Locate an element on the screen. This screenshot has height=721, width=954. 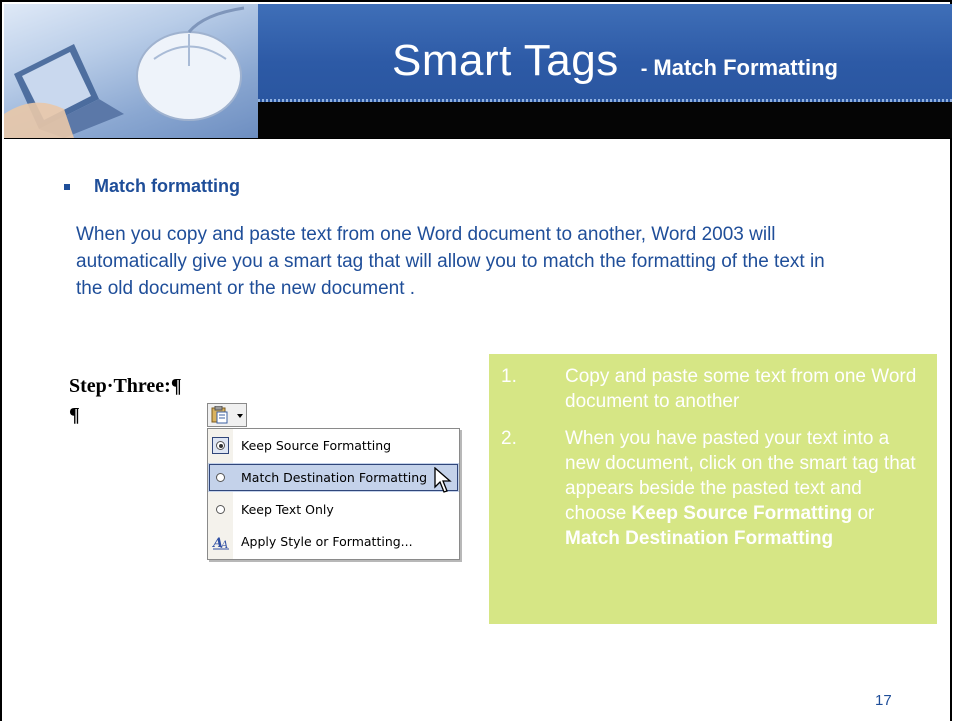
chevron-down-icon is located at coordinates (240, 416).